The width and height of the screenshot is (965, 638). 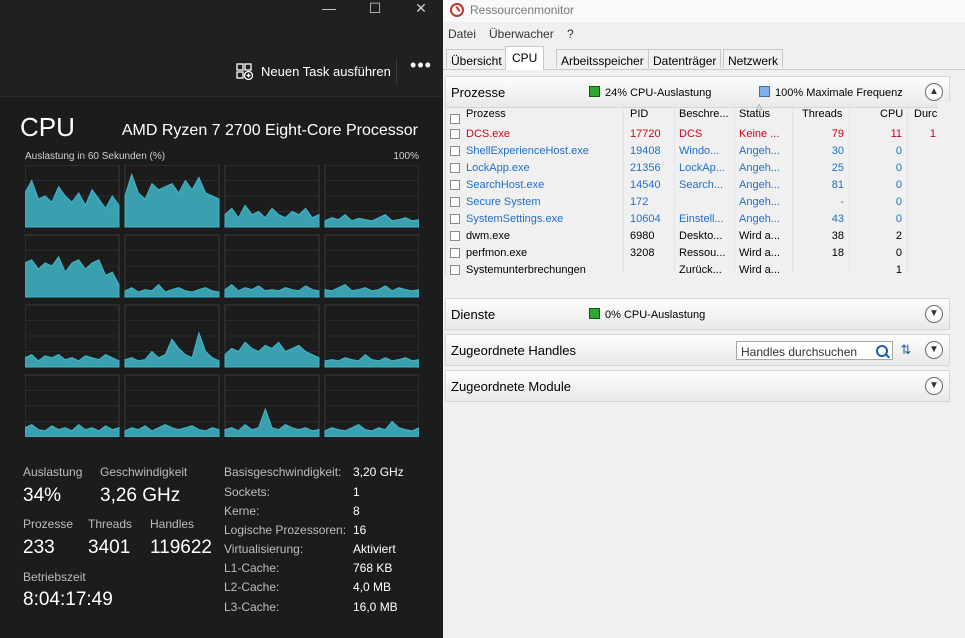 I want to click on new-task-label: Neuen Task ausführen, so click(x=326, y=71).